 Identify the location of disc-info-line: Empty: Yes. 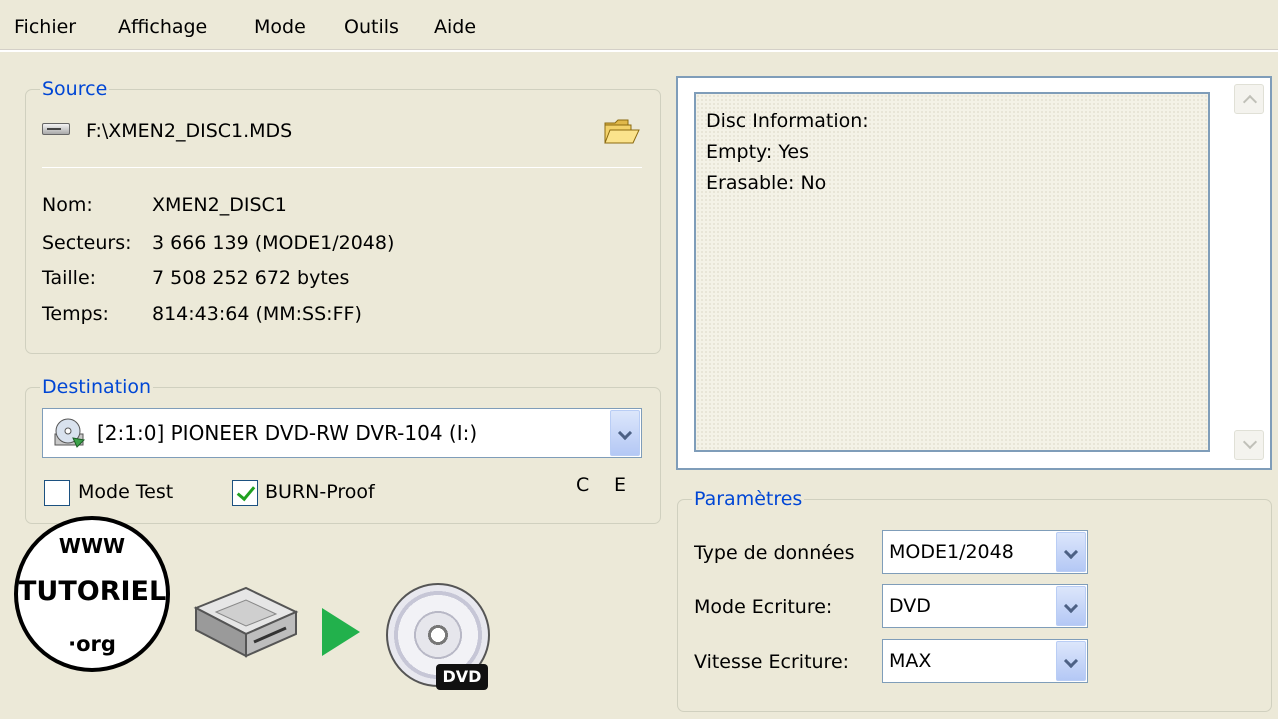
(757, 152).